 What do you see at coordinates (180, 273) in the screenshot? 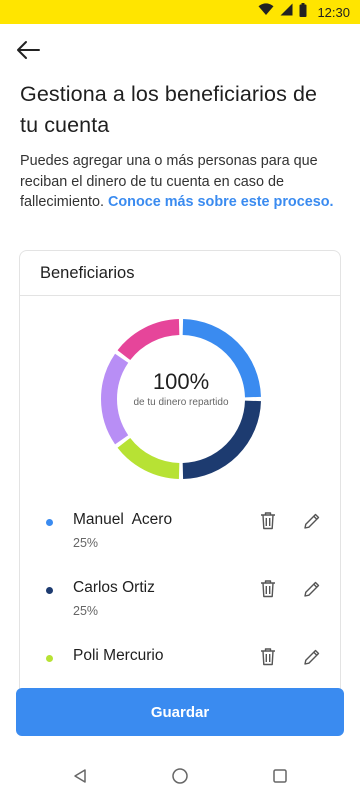
I see `card-header: Beneficiarios` at bounding box center [180, 273].